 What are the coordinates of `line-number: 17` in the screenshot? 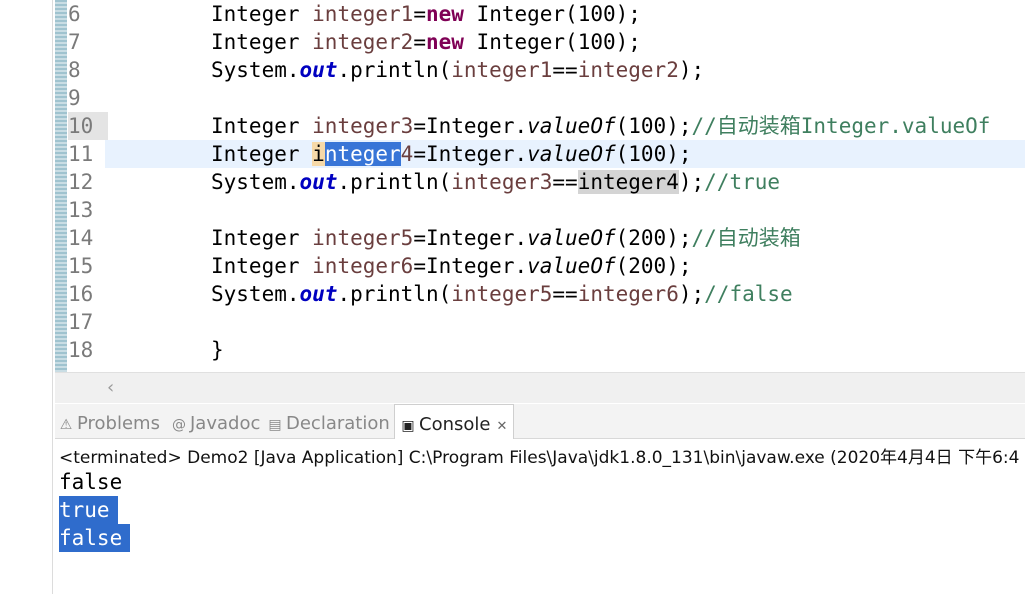 It's located at (81, 322).